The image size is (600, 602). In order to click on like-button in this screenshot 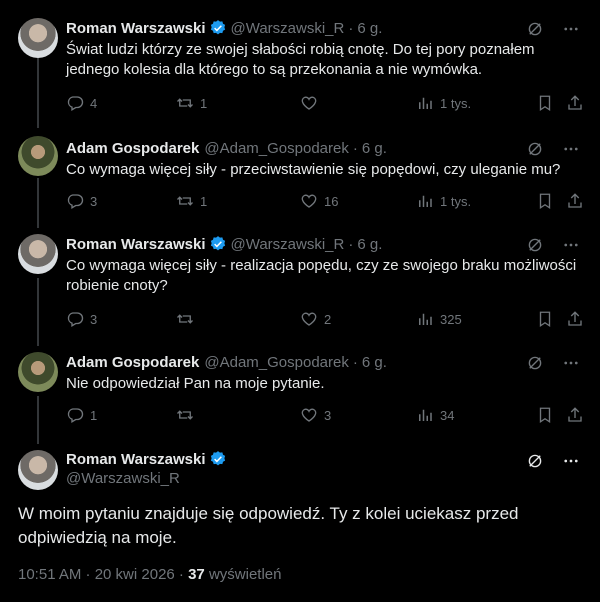, I will do `click(312, 103)`.